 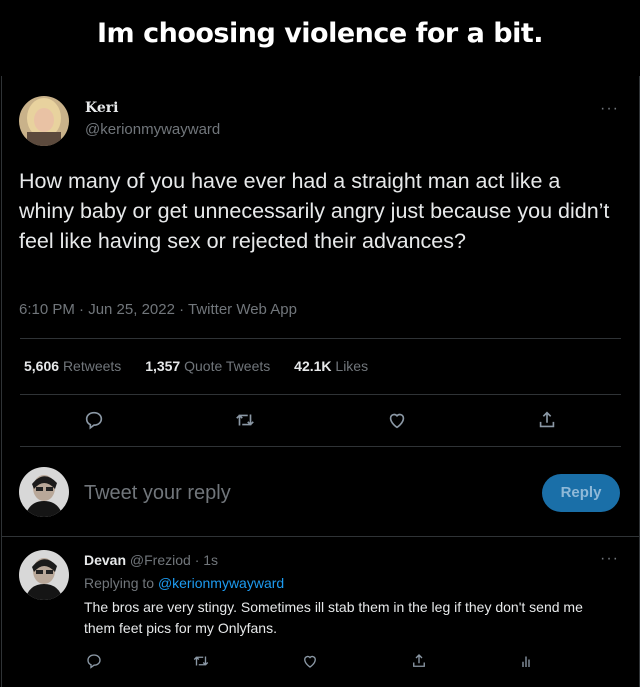 I want to click on reply-button: Reply, so click(x=581, y=493).